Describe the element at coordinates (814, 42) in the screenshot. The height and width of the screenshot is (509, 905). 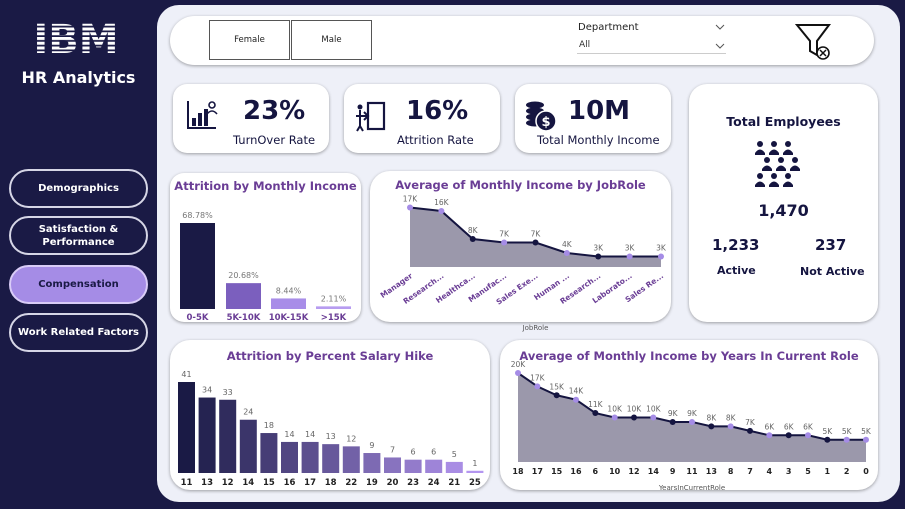
I see `filter-clear-icon` at that location.